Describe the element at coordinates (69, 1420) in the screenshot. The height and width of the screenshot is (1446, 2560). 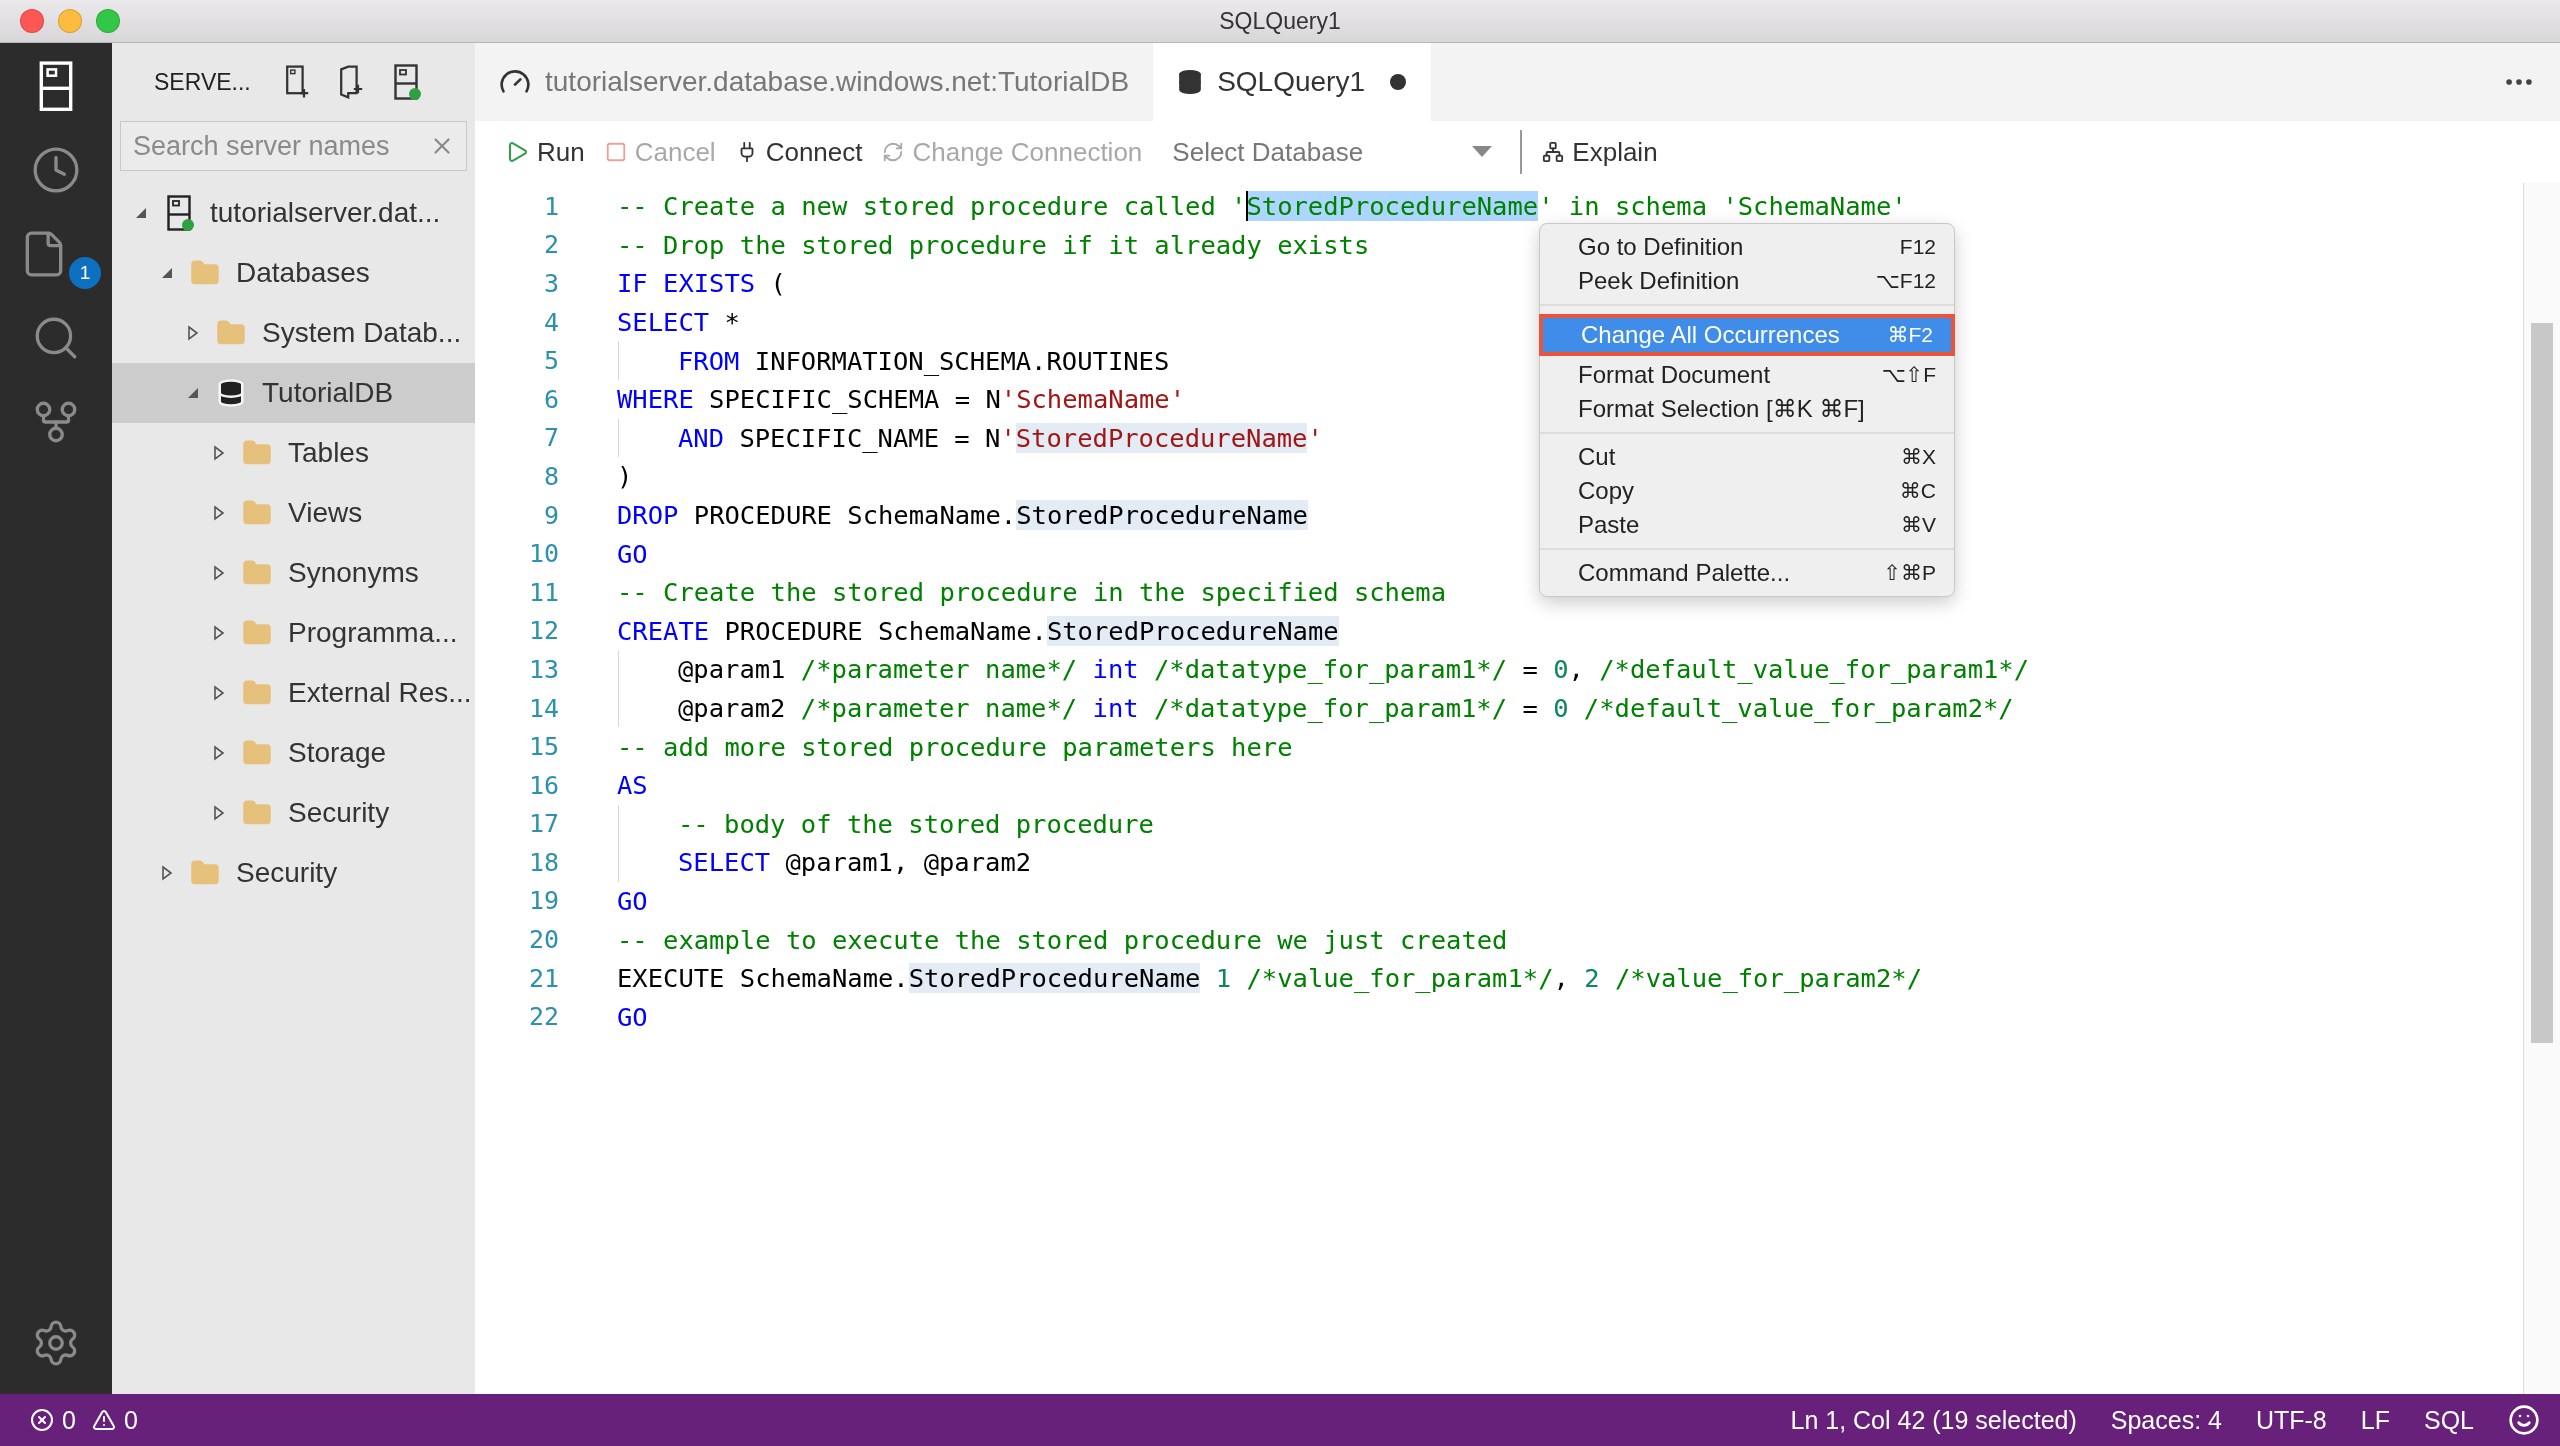
I see `error-count: 0` at that location.